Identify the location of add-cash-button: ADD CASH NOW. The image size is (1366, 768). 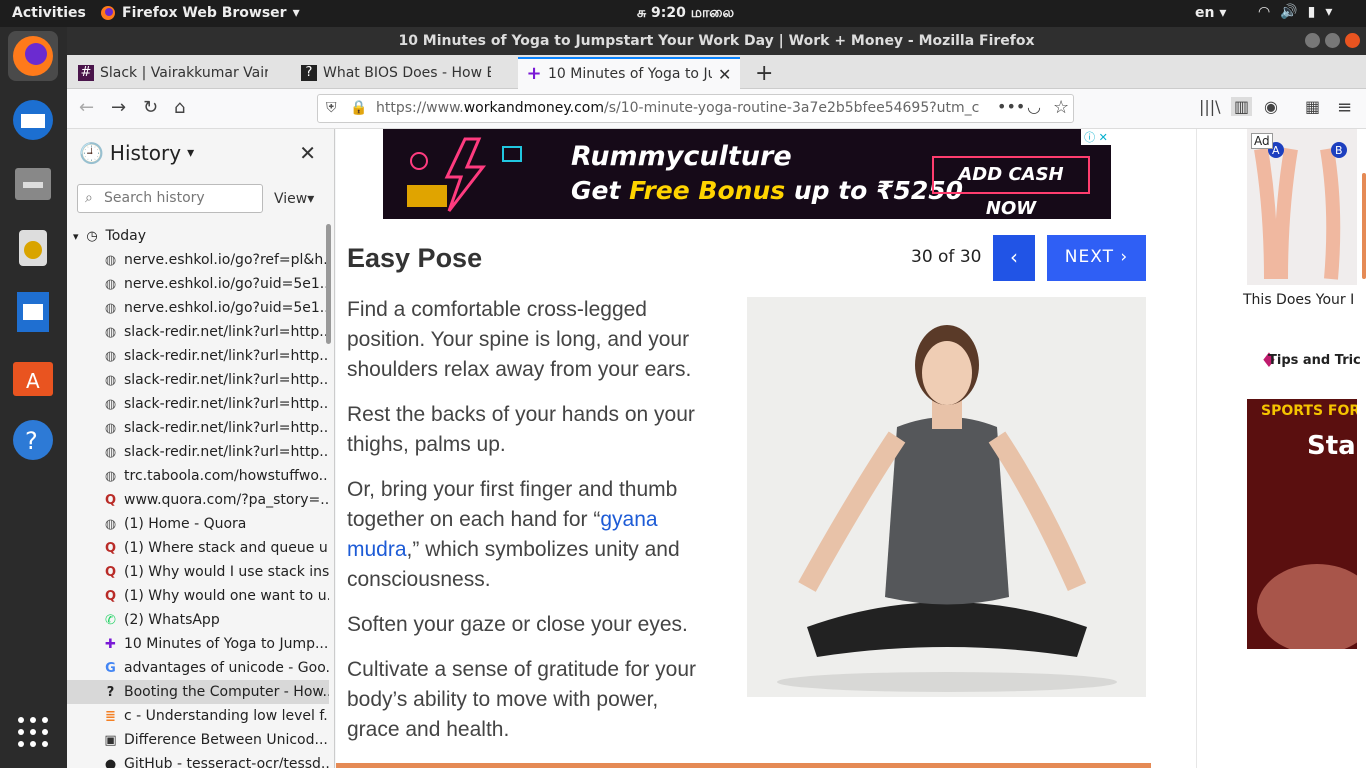
(1011, 187).